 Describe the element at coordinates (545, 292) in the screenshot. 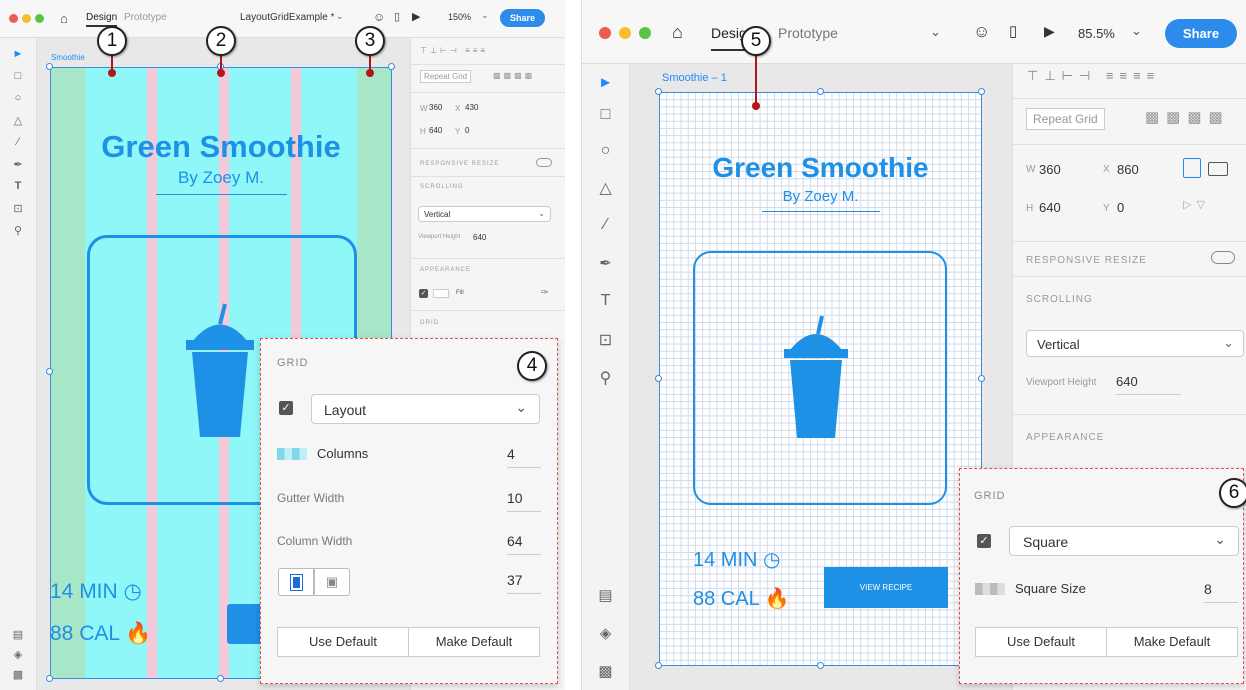

I see `eyedropper-icon: ✑` at that location.